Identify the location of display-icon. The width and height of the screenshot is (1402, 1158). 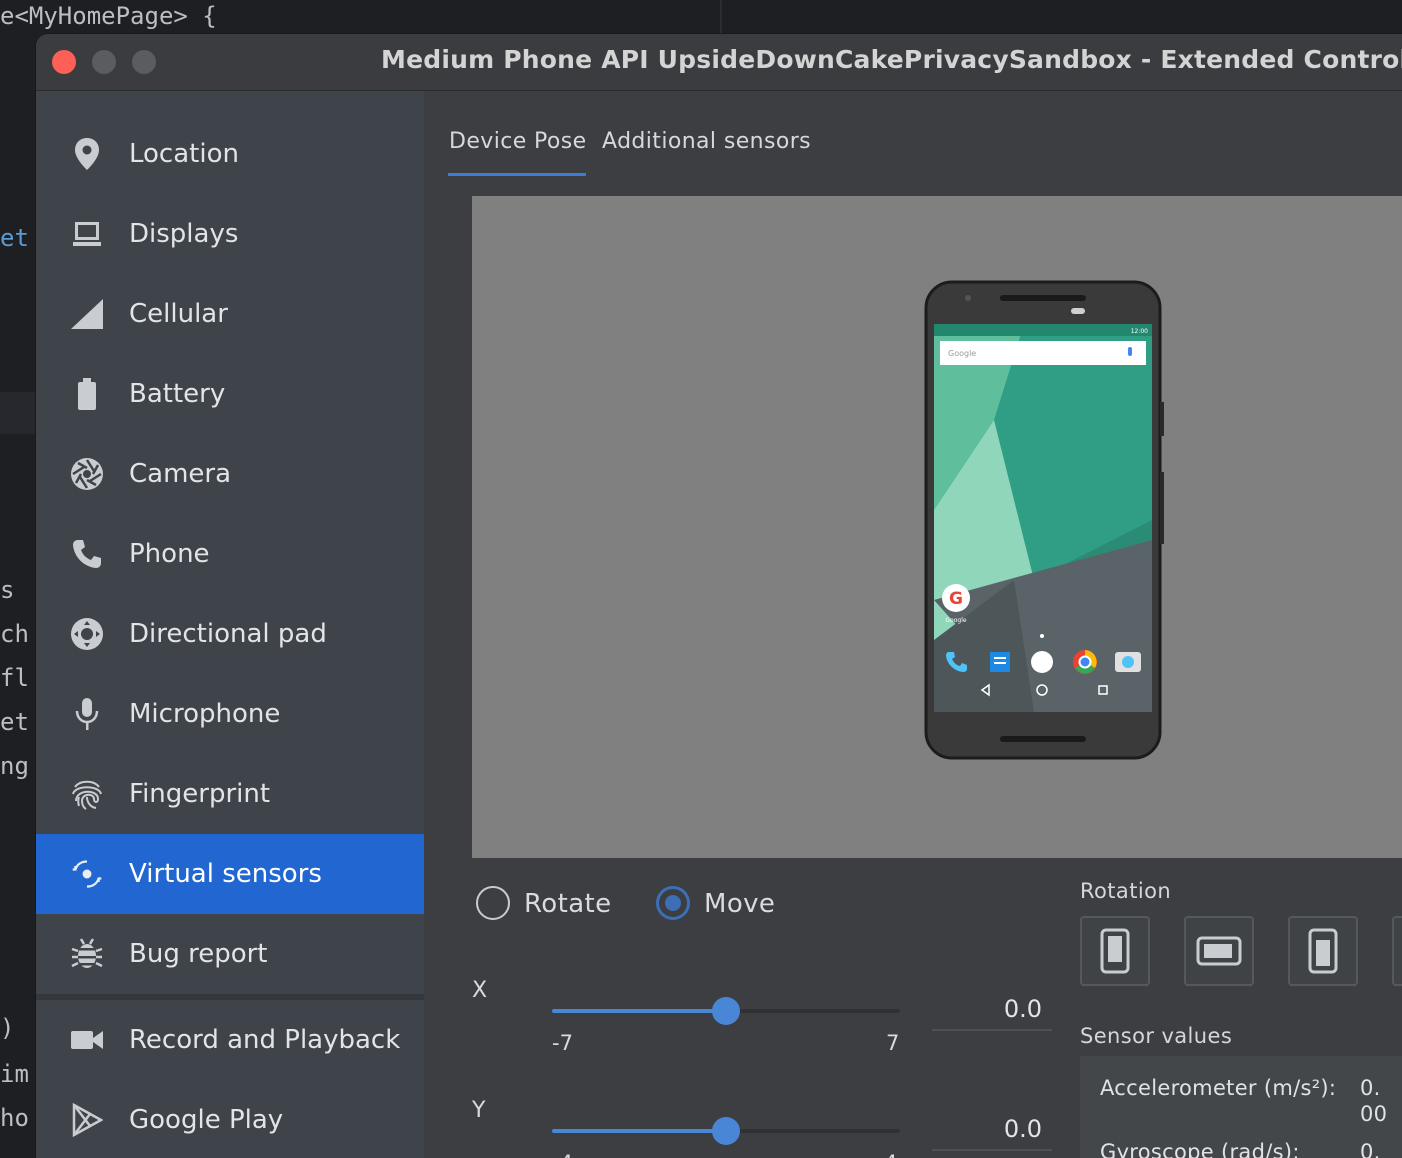
(87, 234).